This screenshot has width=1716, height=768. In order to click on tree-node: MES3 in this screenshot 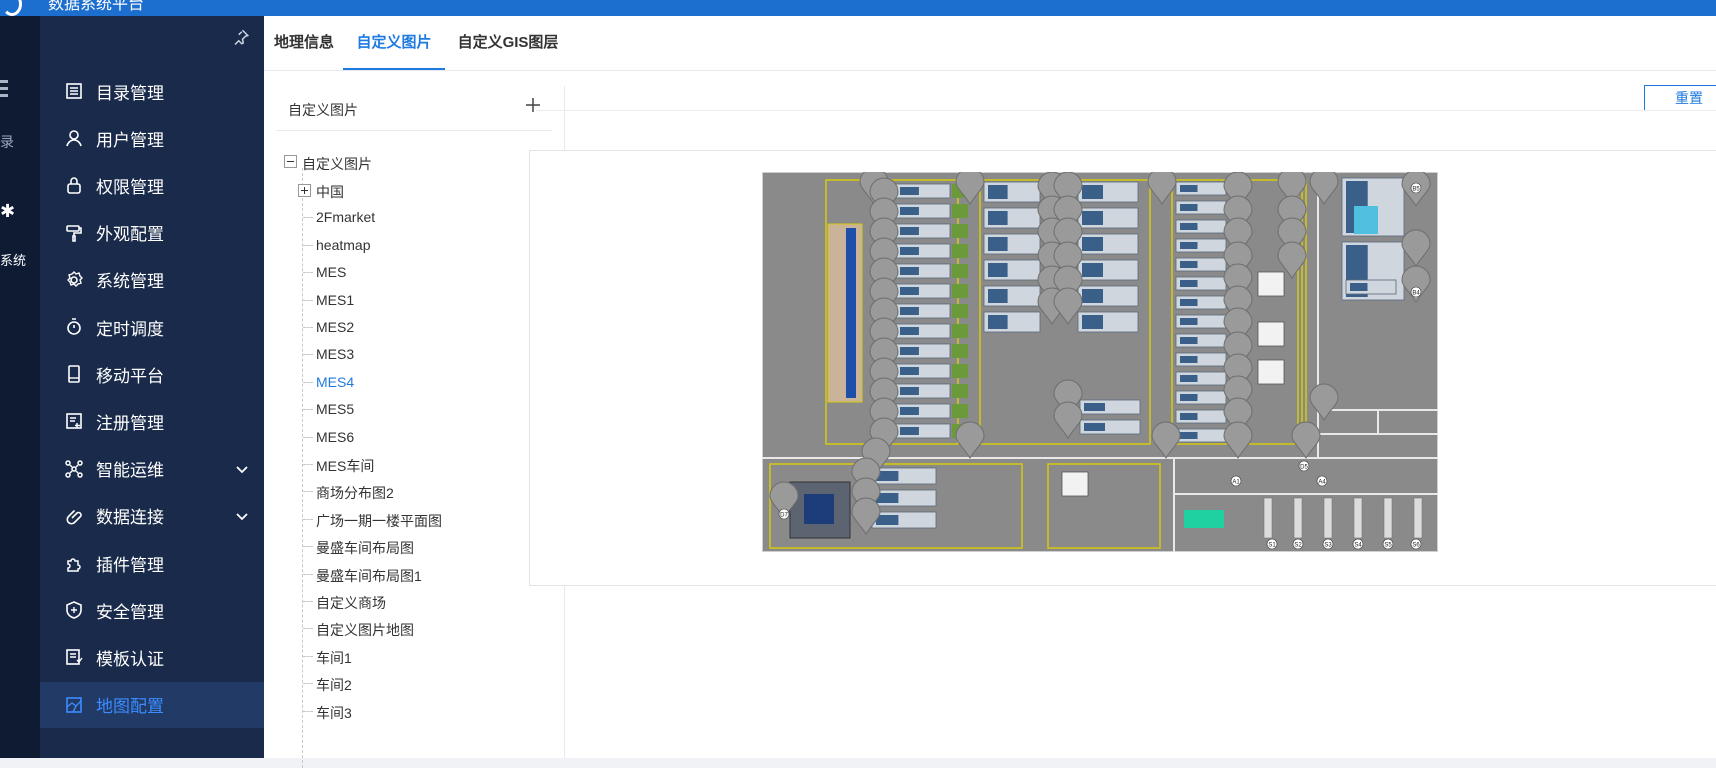, I will do `click(335, 354)`.